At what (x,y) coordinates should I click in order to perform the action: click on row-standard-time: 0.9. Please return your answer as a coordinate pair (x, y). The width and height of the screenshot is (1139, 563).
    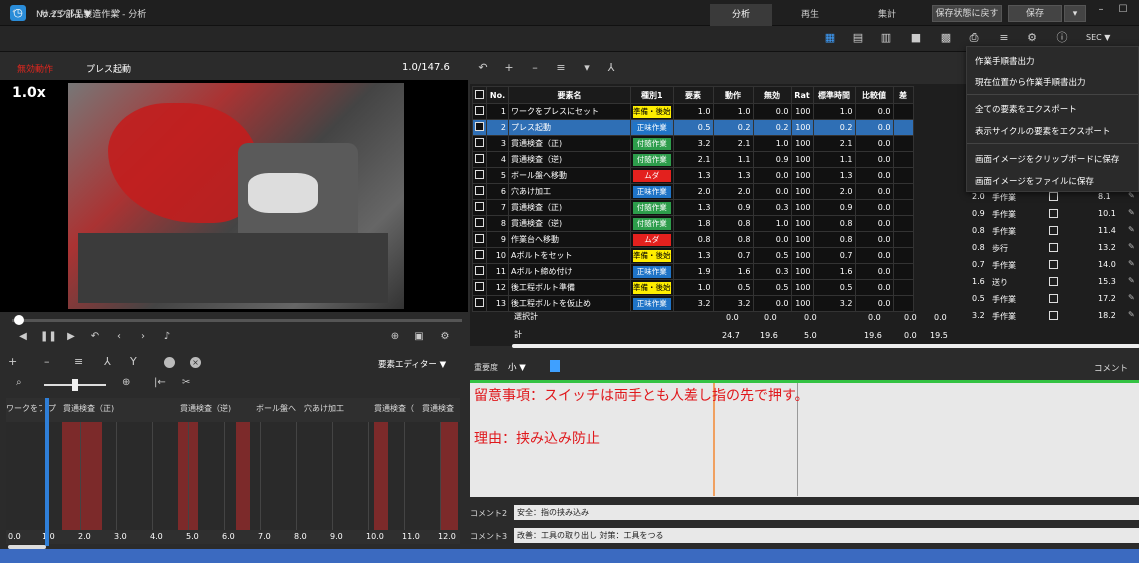
    Looking at the image, I should click on (834, 207).